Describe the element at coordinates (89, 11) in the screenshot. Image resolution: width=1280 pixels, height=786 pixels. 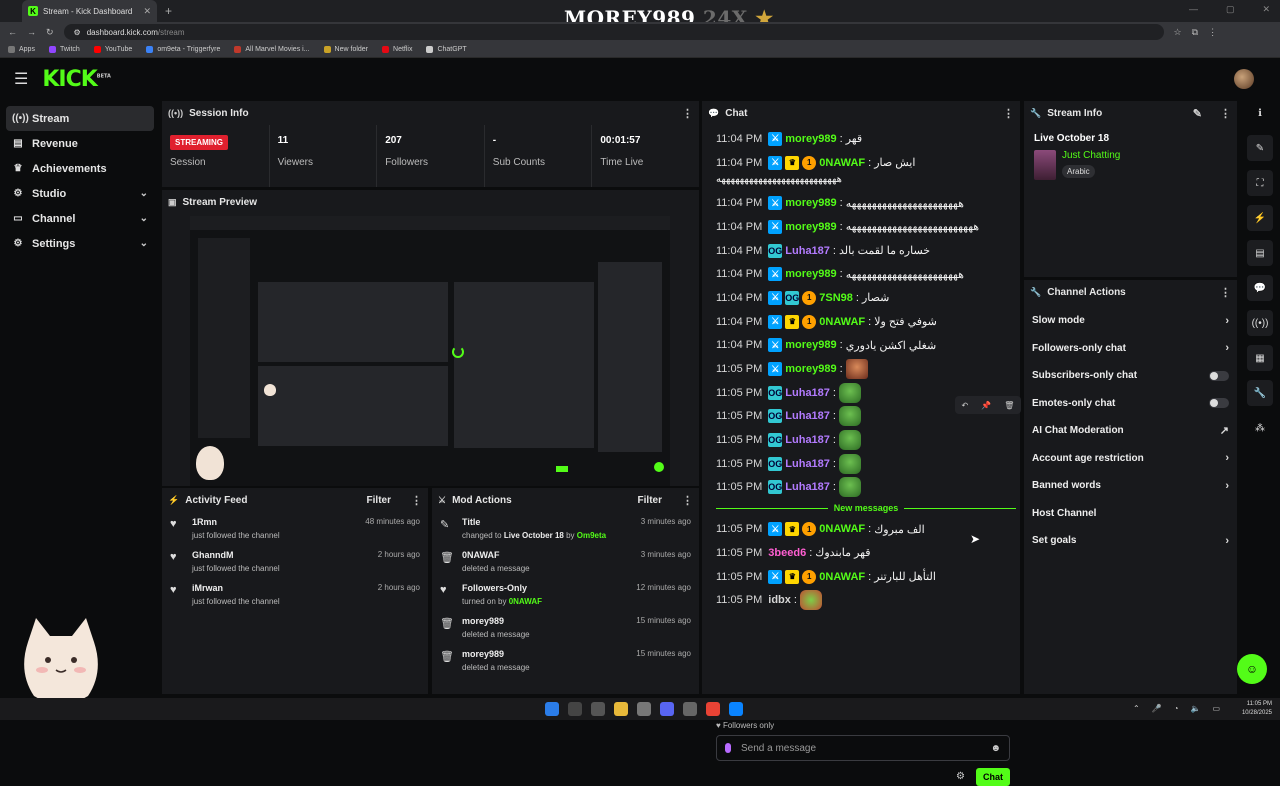
I see `browser-tab: K Stream - Kick Dashboard ✕` at that location.